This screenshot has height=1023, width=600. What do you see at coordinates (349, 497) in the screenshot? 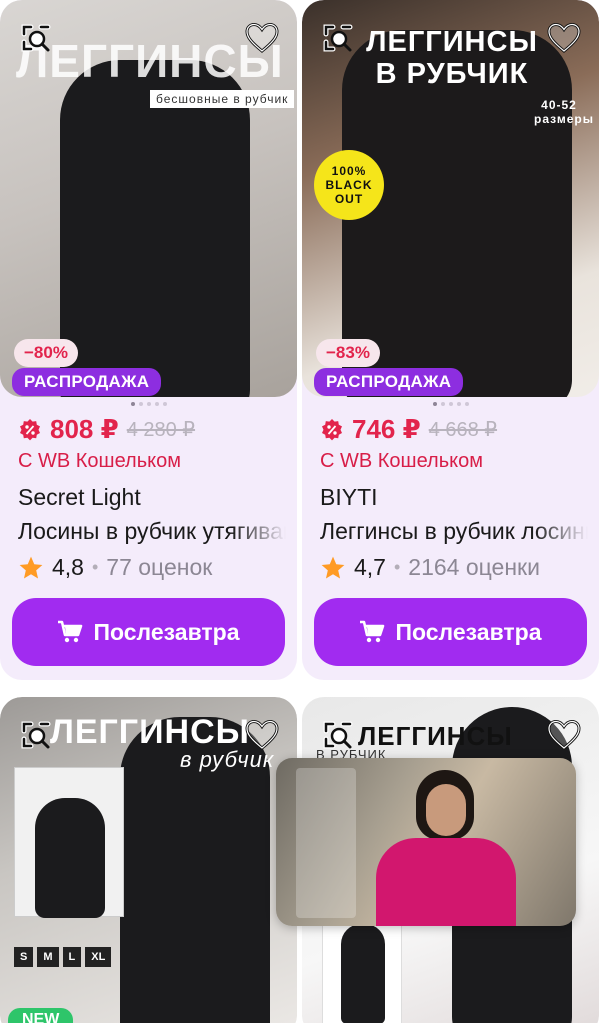
I see `product-brand: BIYTI` at bounding box center [349, 497].